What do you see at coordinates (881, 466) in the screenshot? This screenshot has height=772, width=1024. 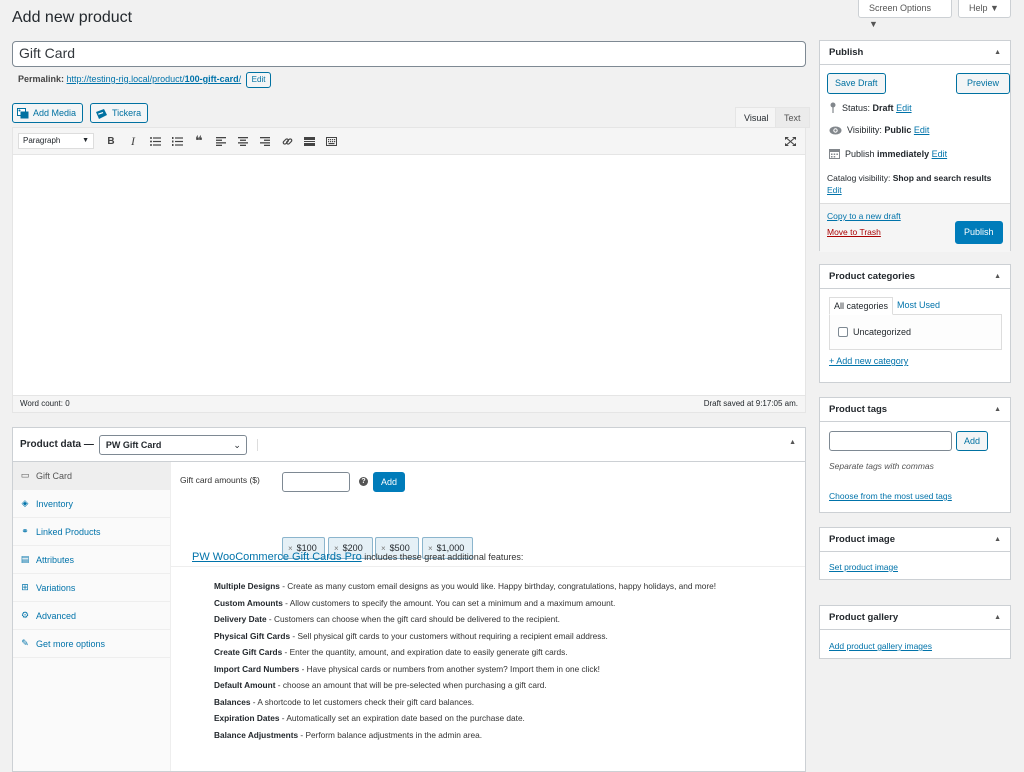 I see `tag-hint: Separate tags with commas` at bounding box center [881, 466].